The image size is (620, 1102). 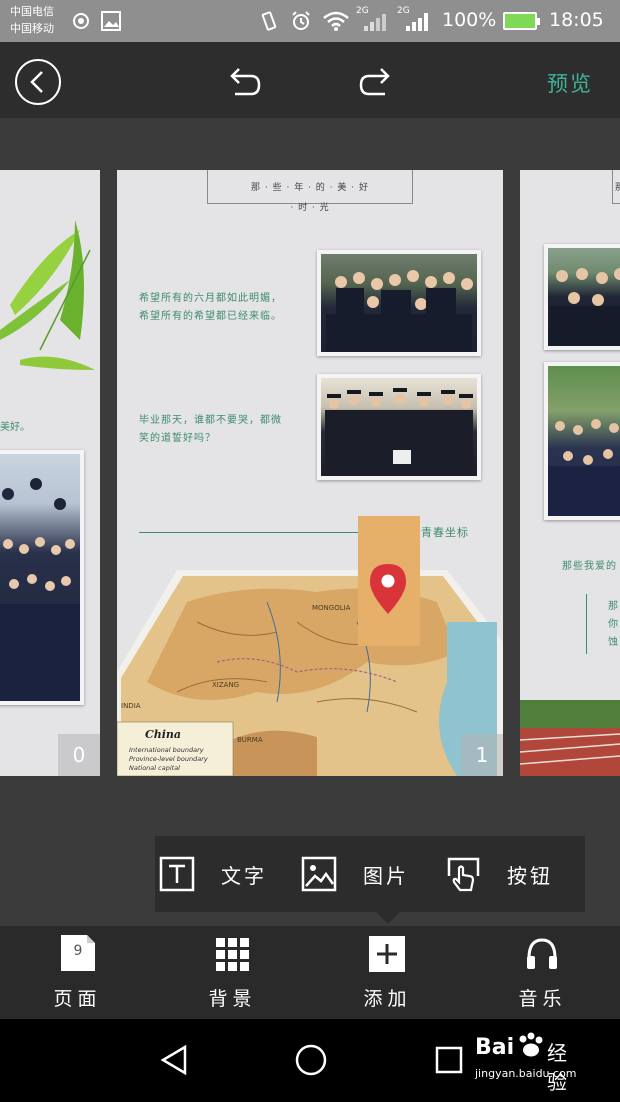 What do you see at coordinates (469, 20) in the screenshot?
I see `battery-percent: 100%` at bounding box center [469, 20].